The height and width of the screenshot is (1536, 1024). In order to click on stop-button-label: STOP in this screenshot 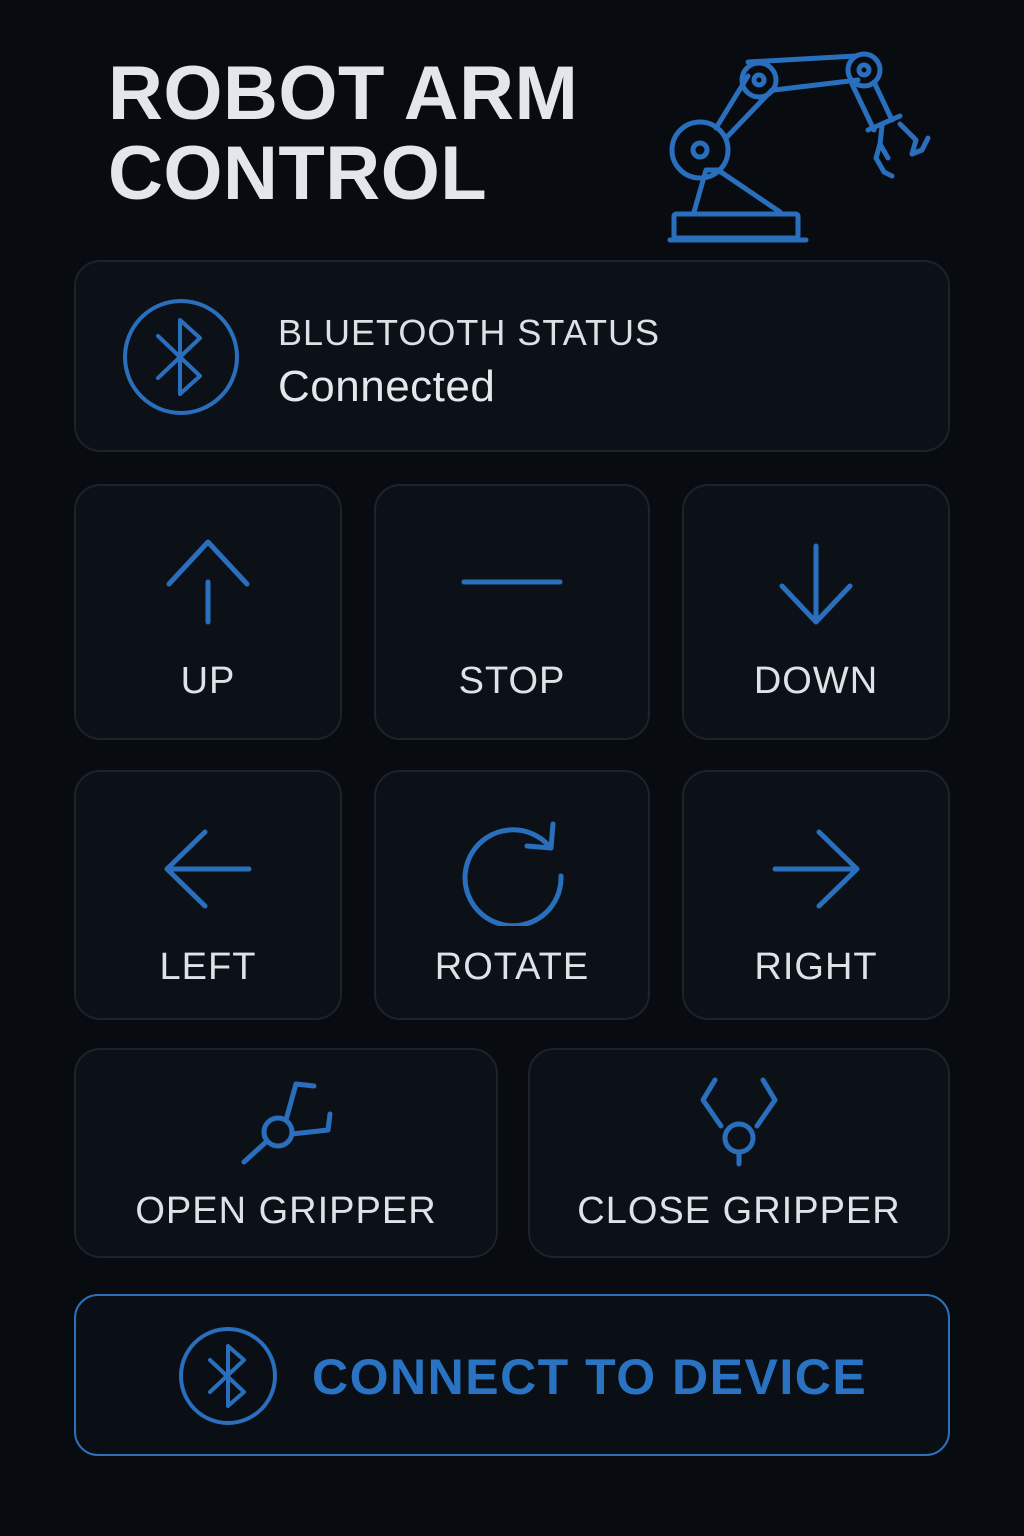, I will do `click(512, 681)`.